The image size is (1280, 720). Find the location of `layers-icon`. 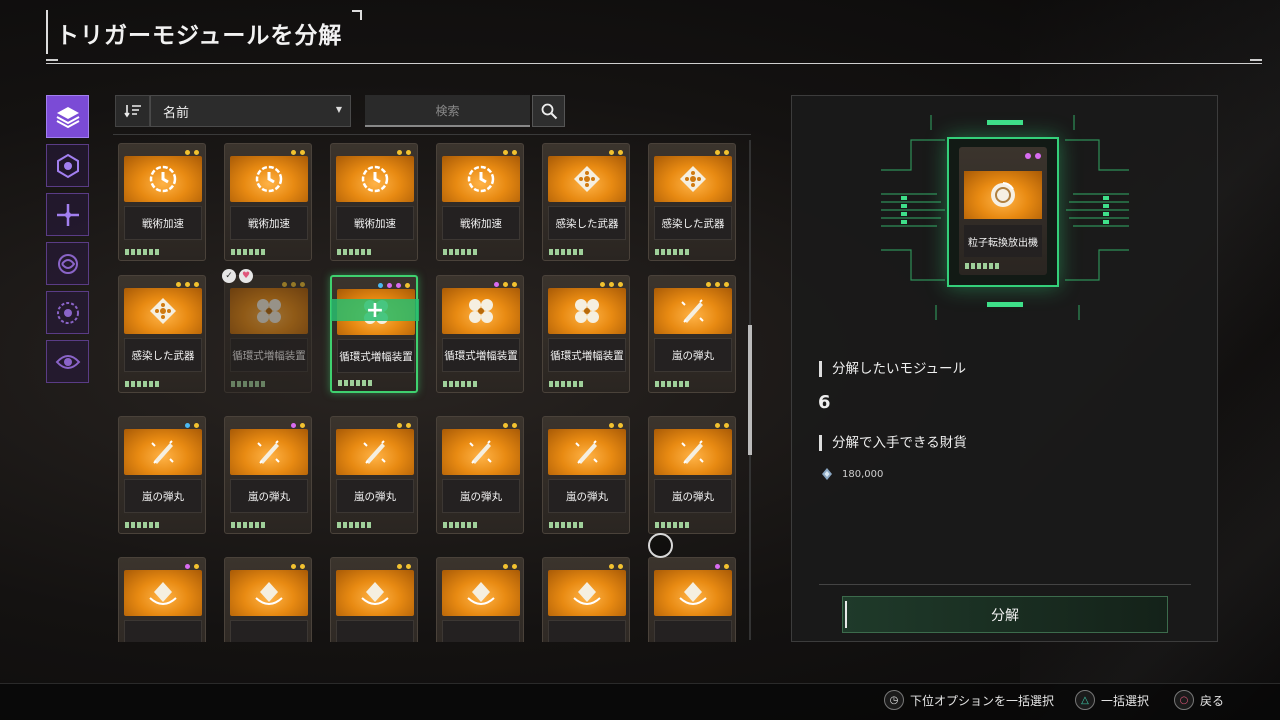

layers-icon is located at coordinates (67, 117).